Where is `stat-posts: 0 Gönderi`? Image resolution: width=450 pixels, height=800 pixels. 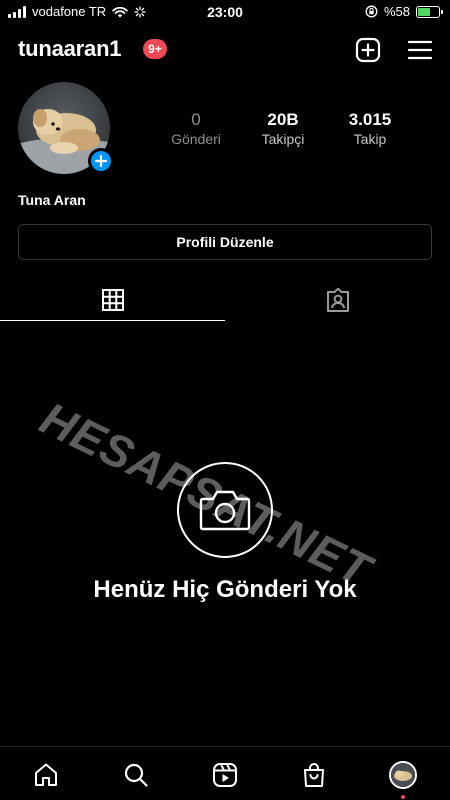
stat-posts: 0 Gönderi is located at coordinates (196, 129).